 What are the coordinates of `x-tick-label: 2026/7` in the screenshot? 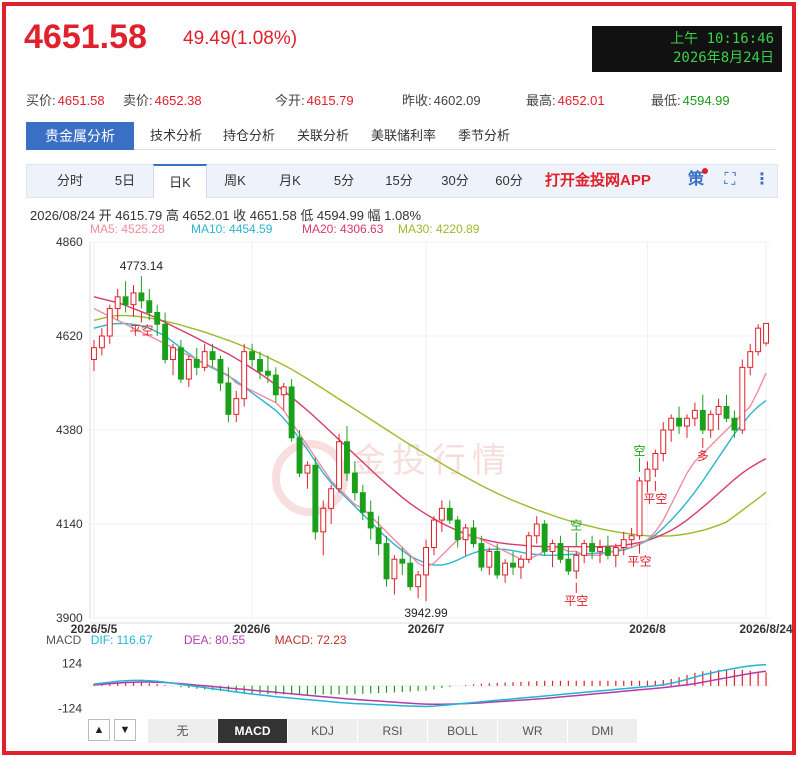 It's located at (426, 629).